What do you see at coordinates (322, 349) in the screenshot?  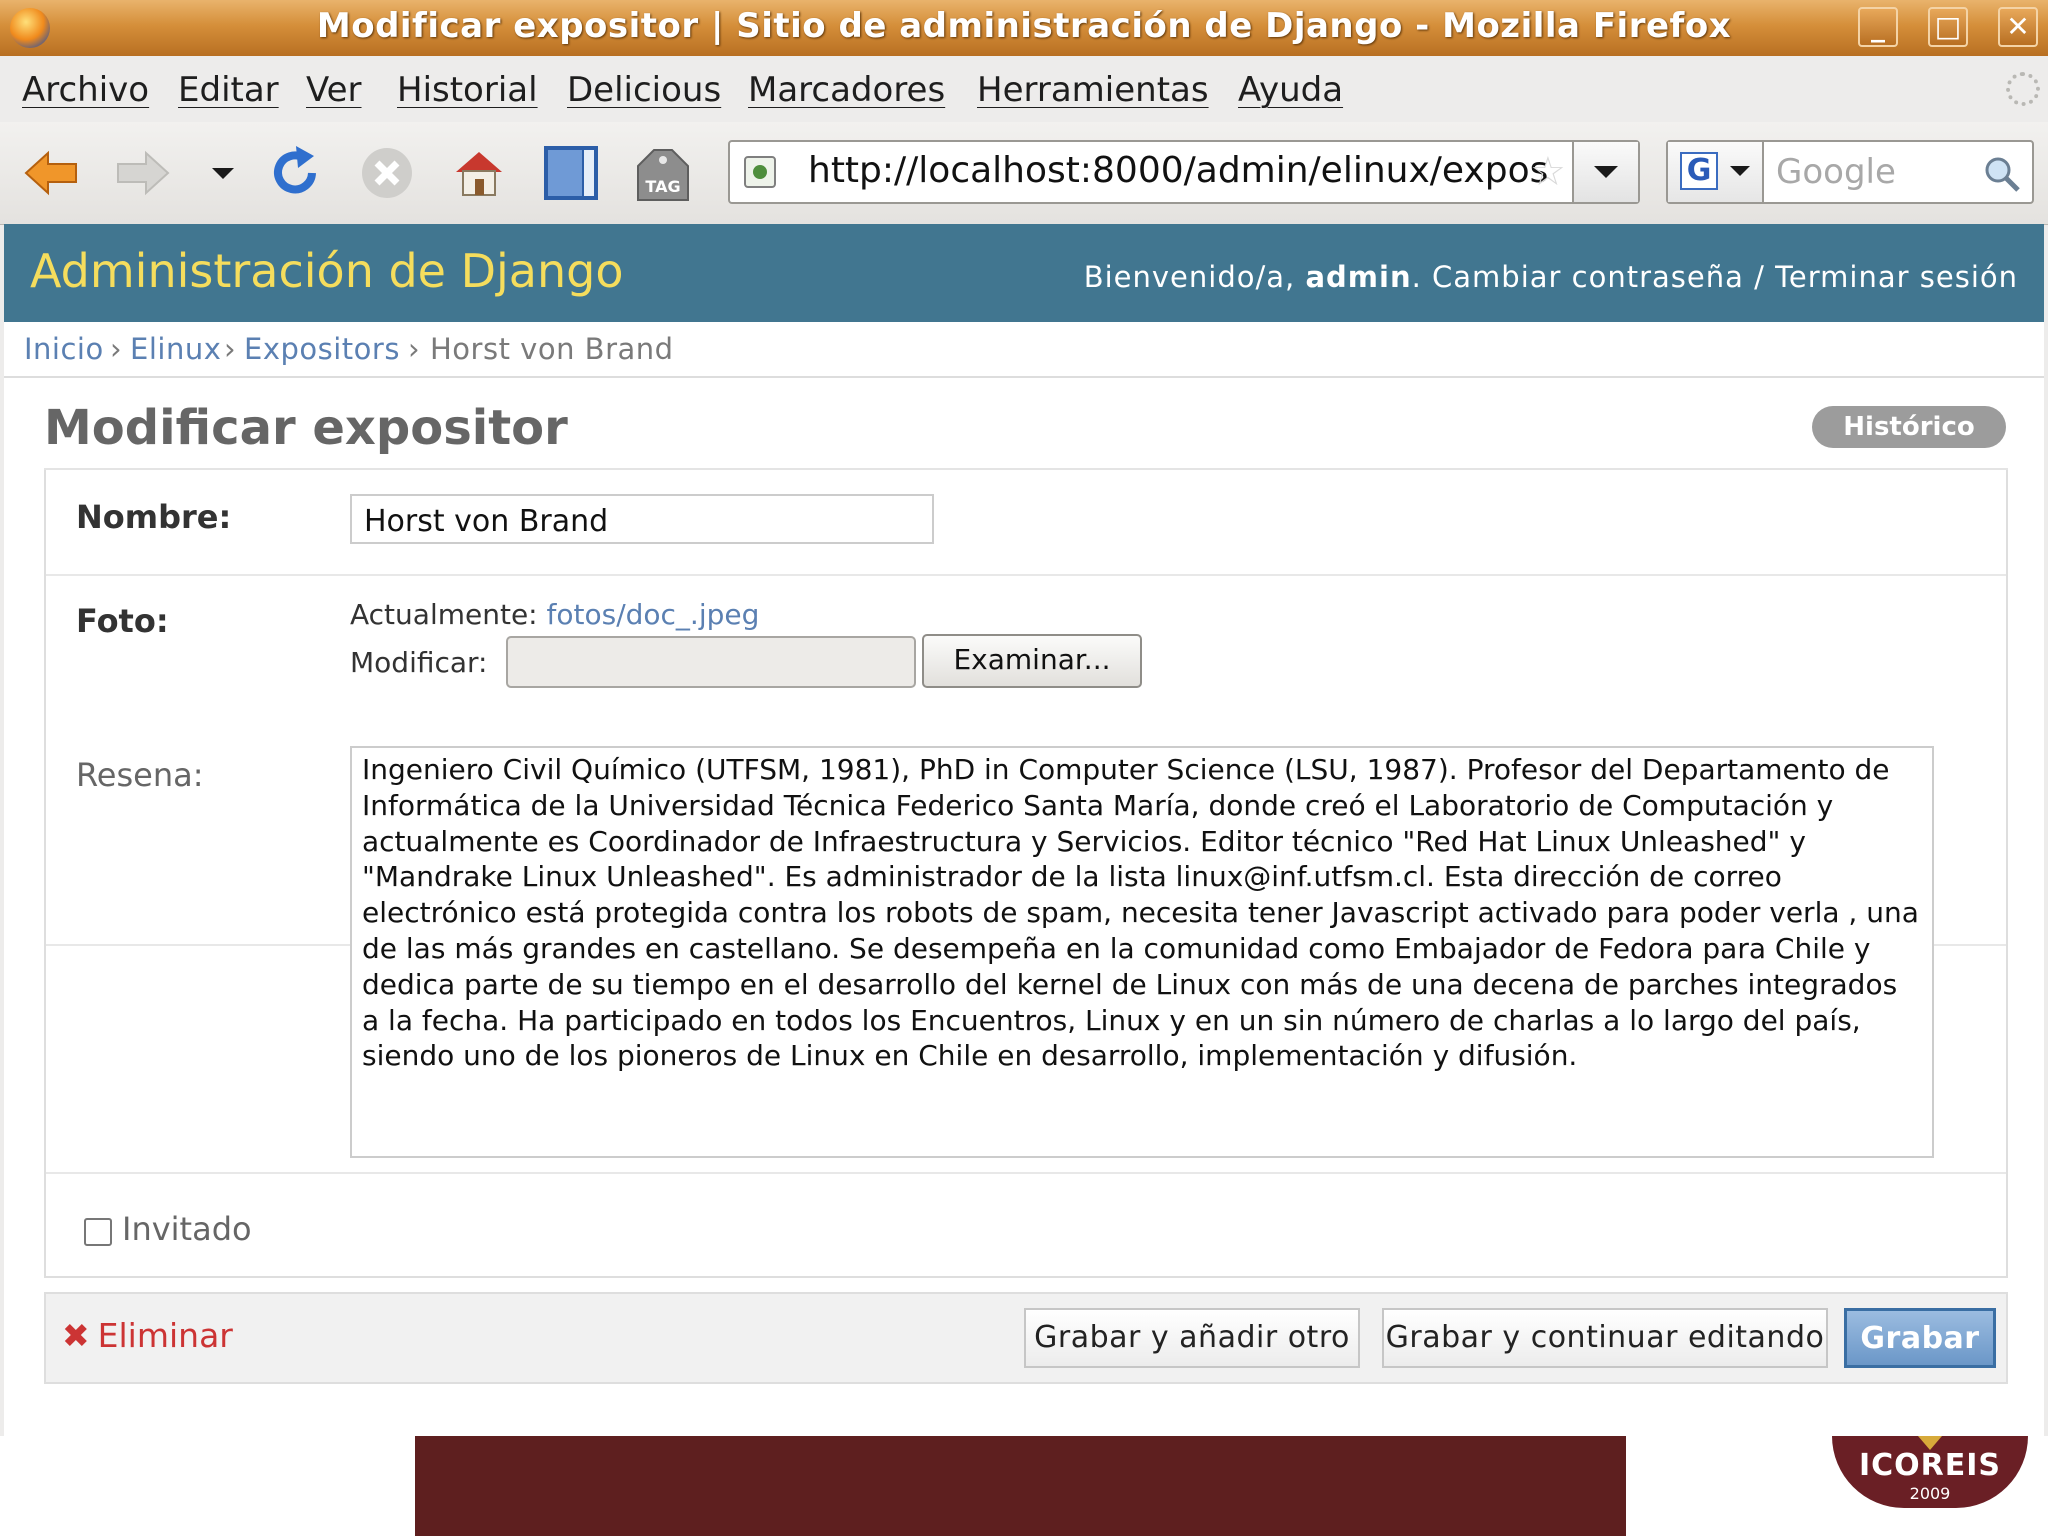 I see `breadcrumb-expositors: Expositors` at bounding box center [322, 349].